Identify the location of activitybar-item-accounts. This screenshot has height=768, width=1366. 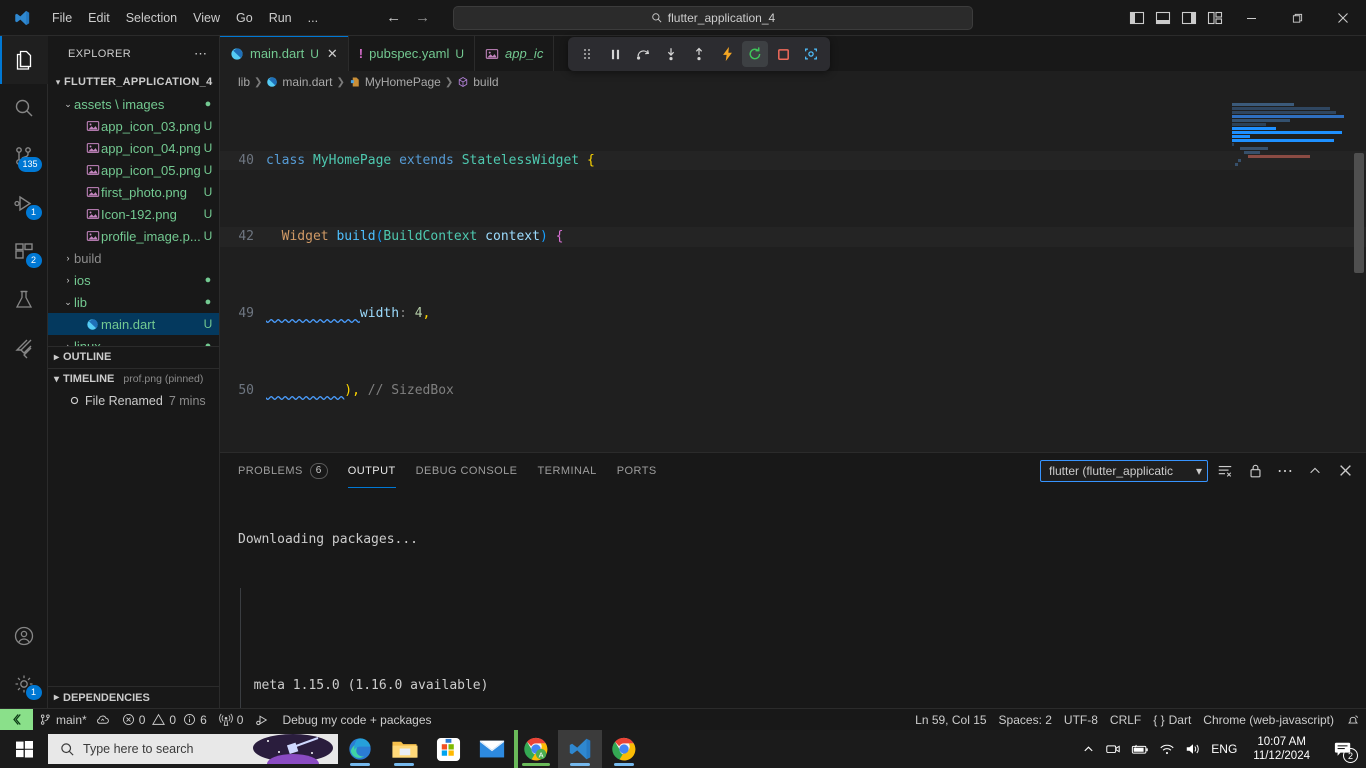
(24, 636).